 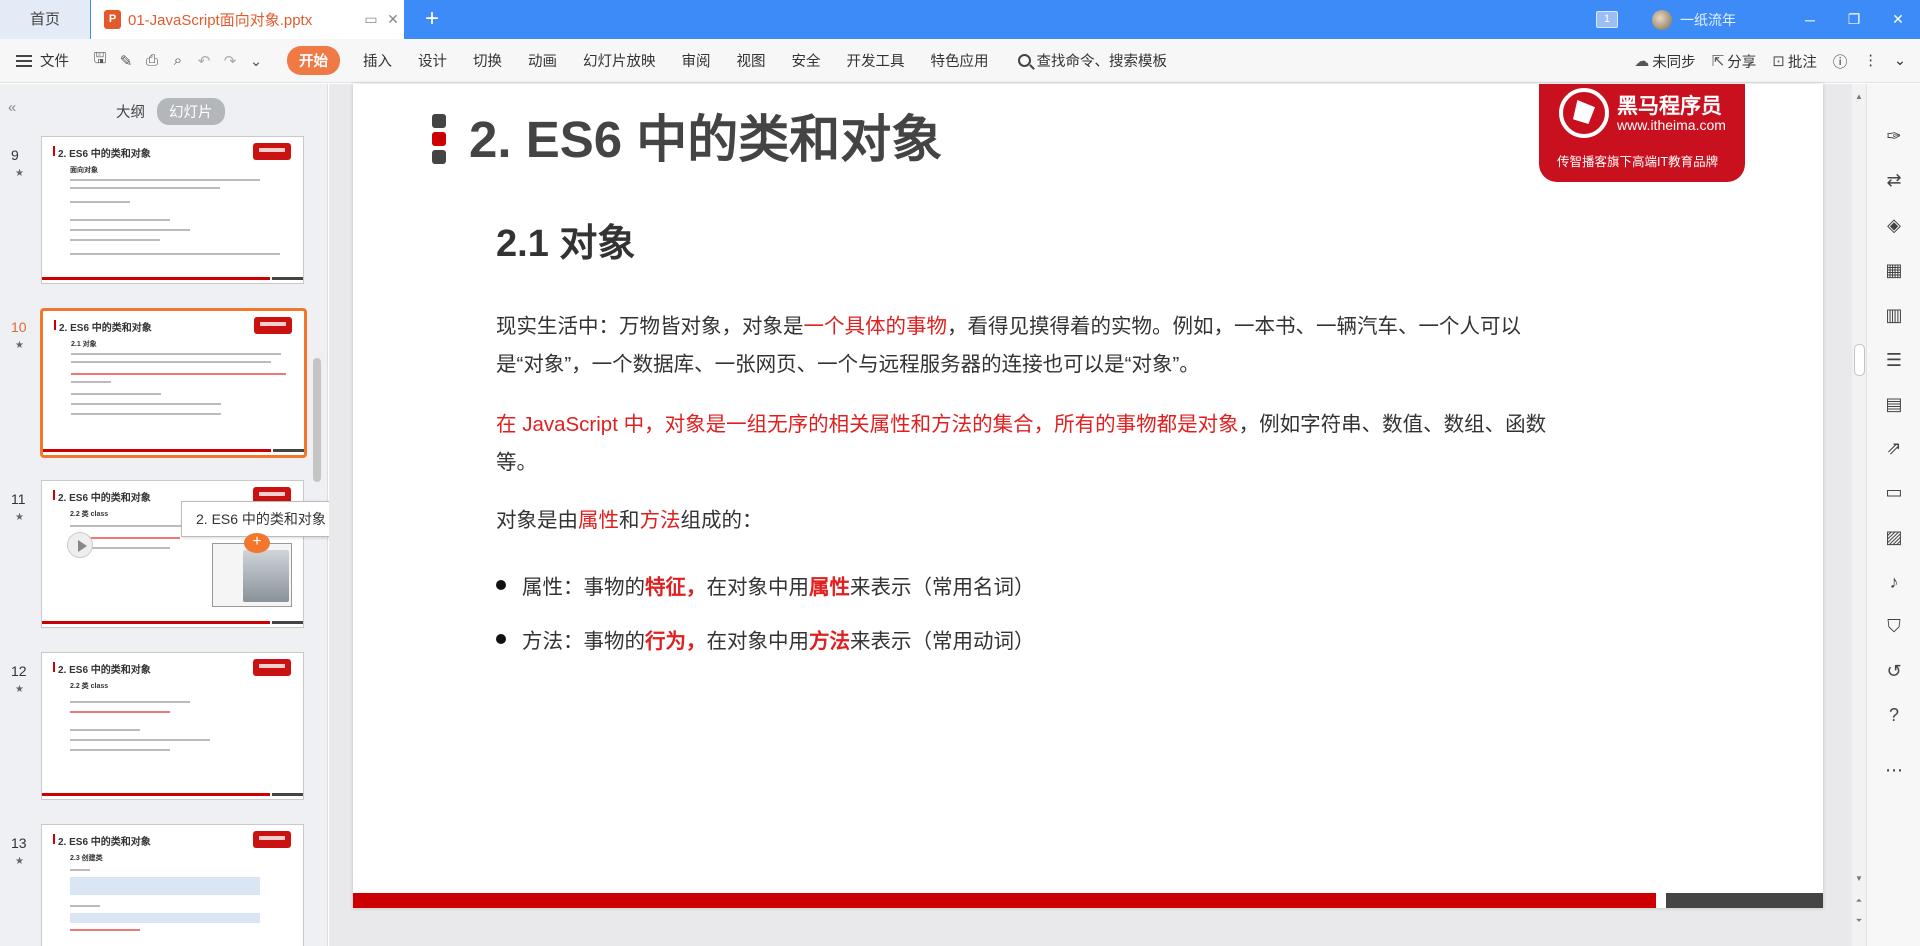 What do you see at coordinates (257, 543) in the screenshot?
I see `add-slide-icon: +` at bounding box center [257, 543].